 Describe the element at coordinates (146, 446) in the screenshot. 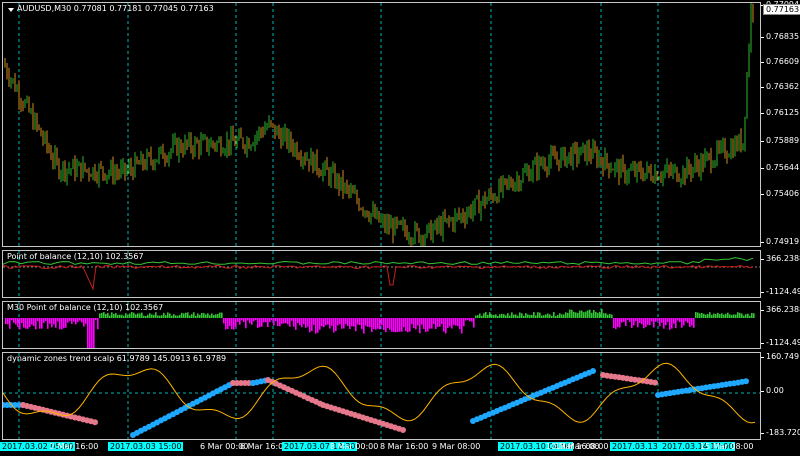

I see `time-label-highlighted: 2017.03.03 15:00` at that location.